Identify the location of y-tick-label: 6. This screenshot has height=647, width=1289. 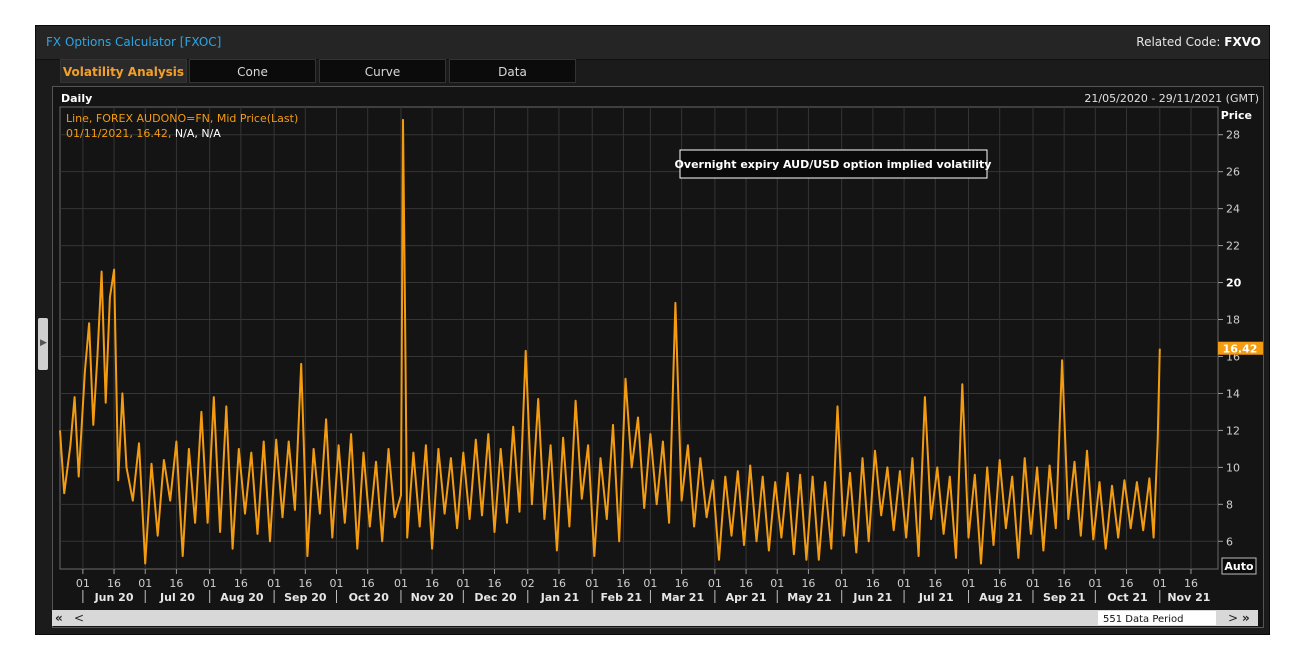
(1229, 541).